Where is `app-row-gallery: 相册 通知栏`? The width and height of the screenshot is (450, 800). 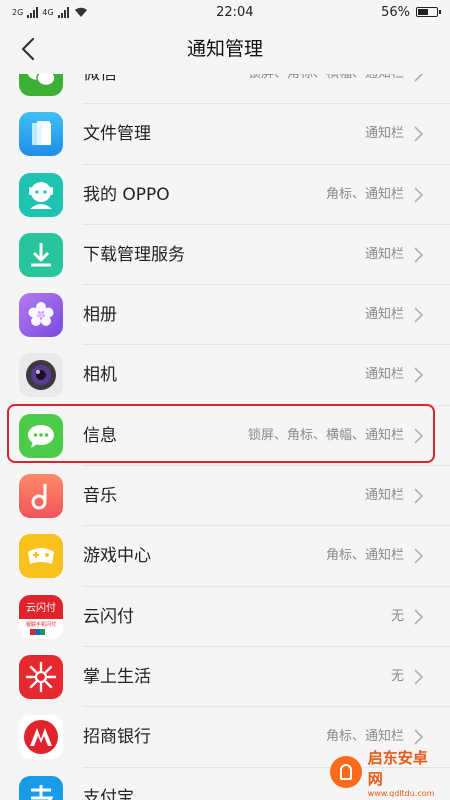 app-row-gallery: 相册 通知栏 is located at coordinates (225, 315).